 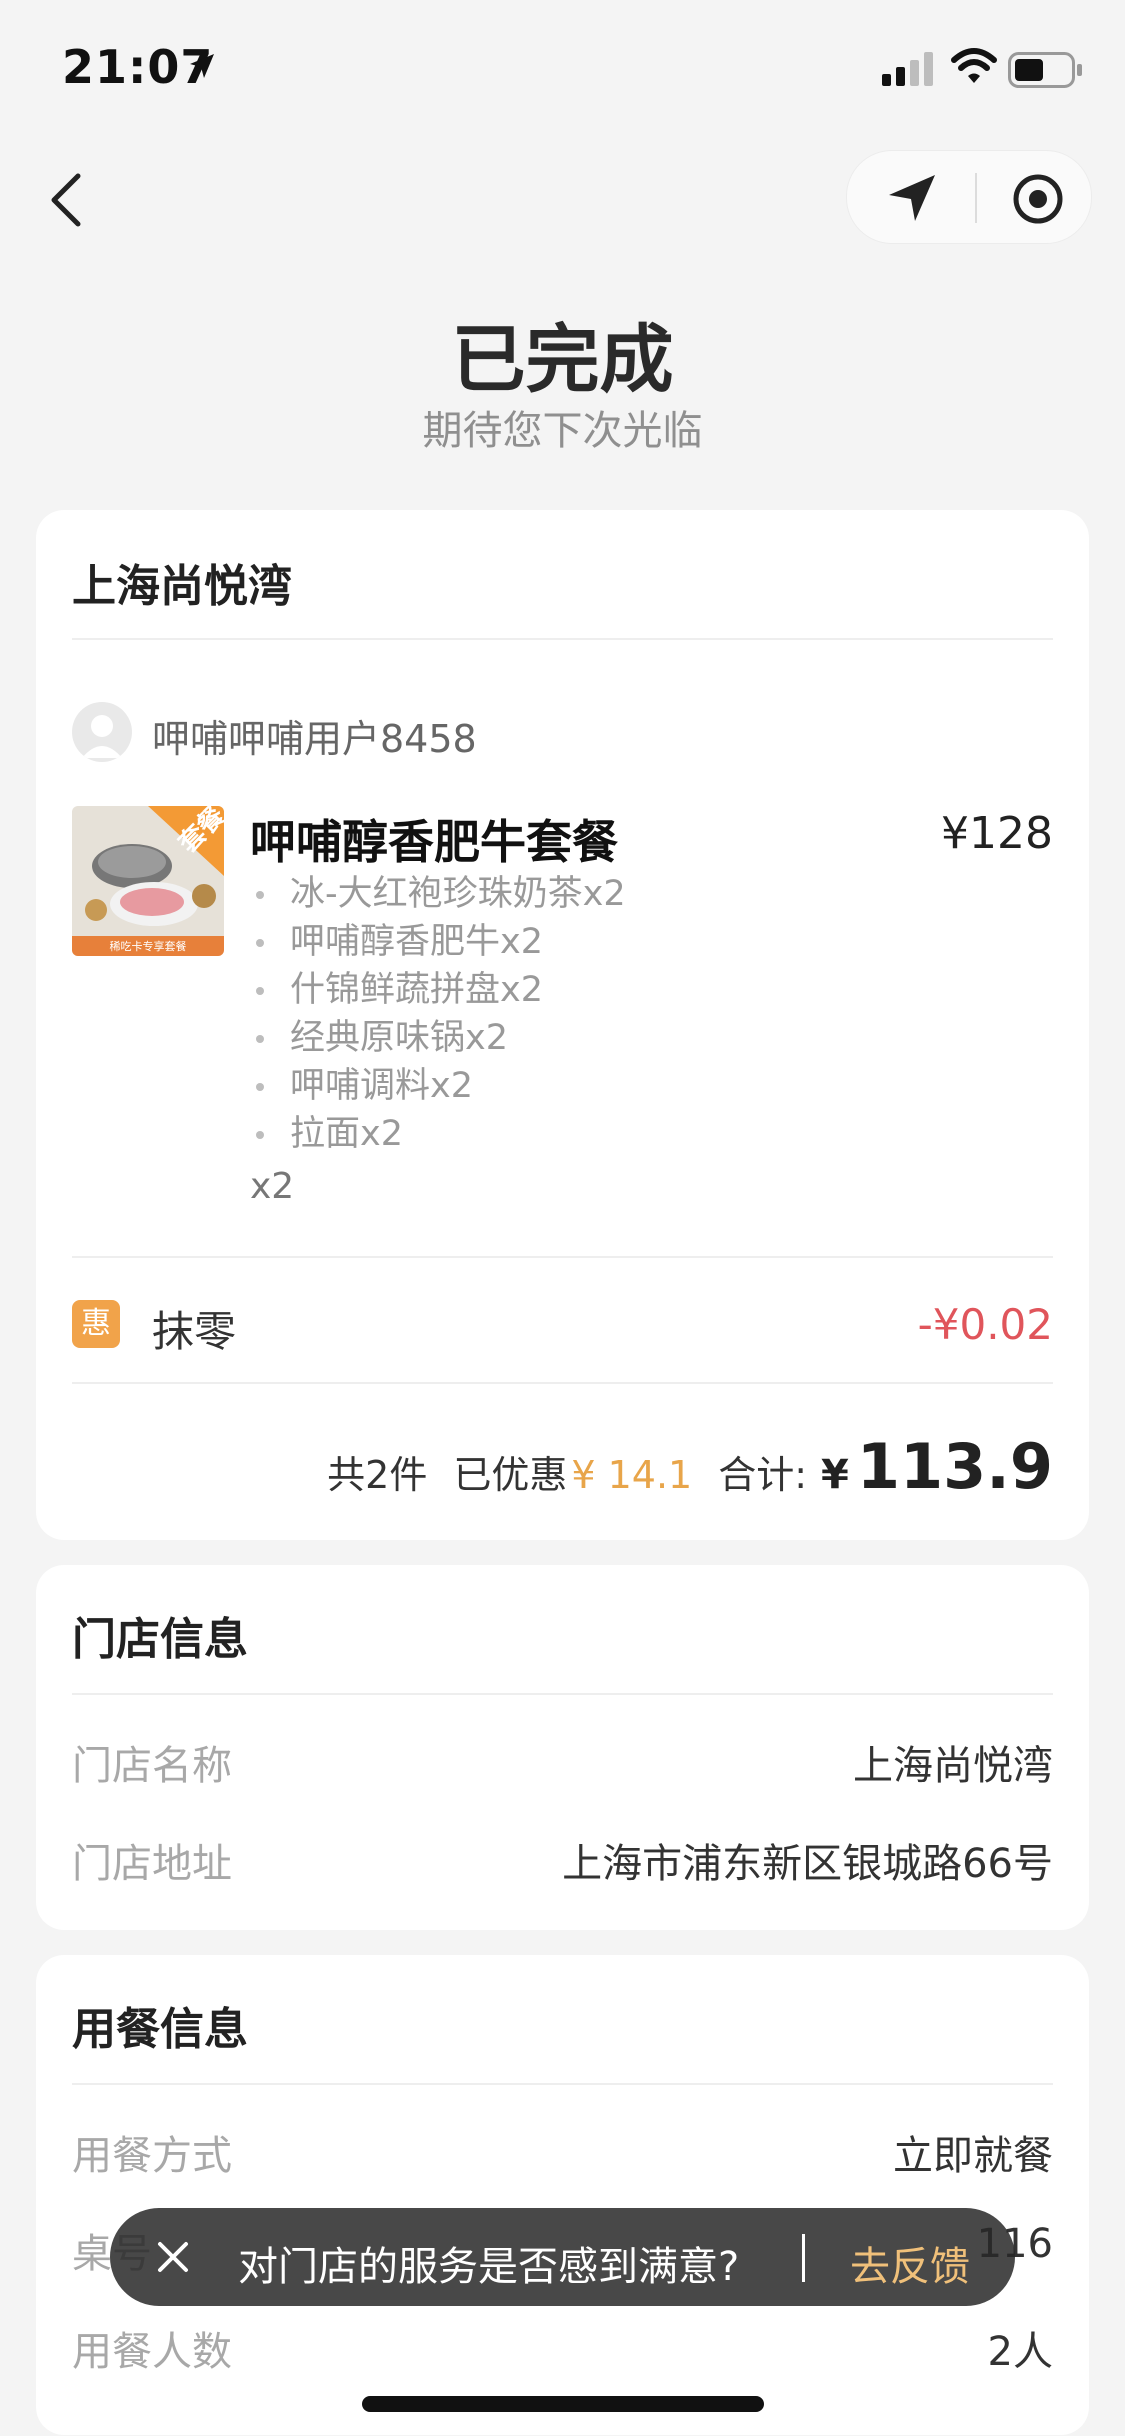 I want to click on page-title: 已完成, so click(x=562, y=360).